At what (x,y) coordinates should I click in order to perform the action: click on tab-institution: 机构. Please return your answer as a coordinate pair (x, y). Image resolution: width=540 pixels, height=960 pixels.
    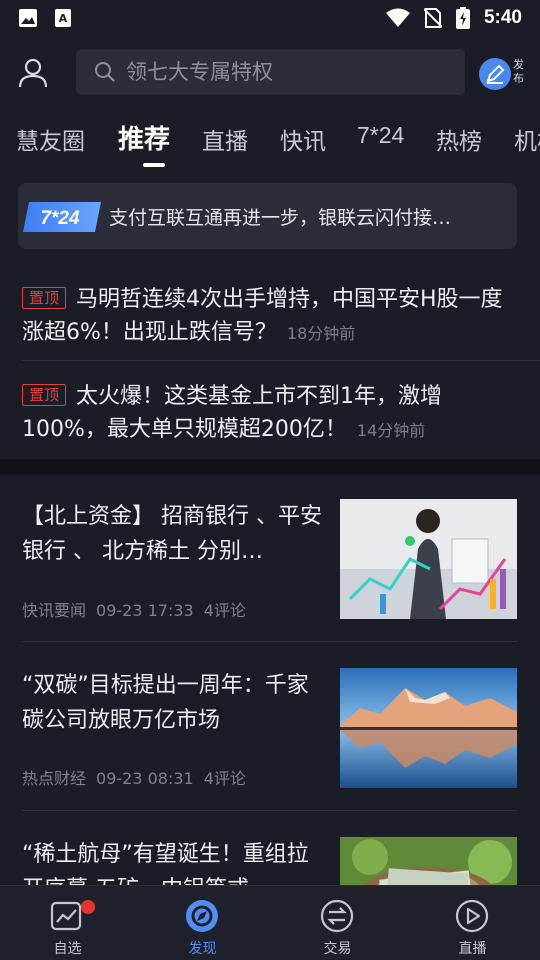
    Looking at the image, I should click on (527, 139).